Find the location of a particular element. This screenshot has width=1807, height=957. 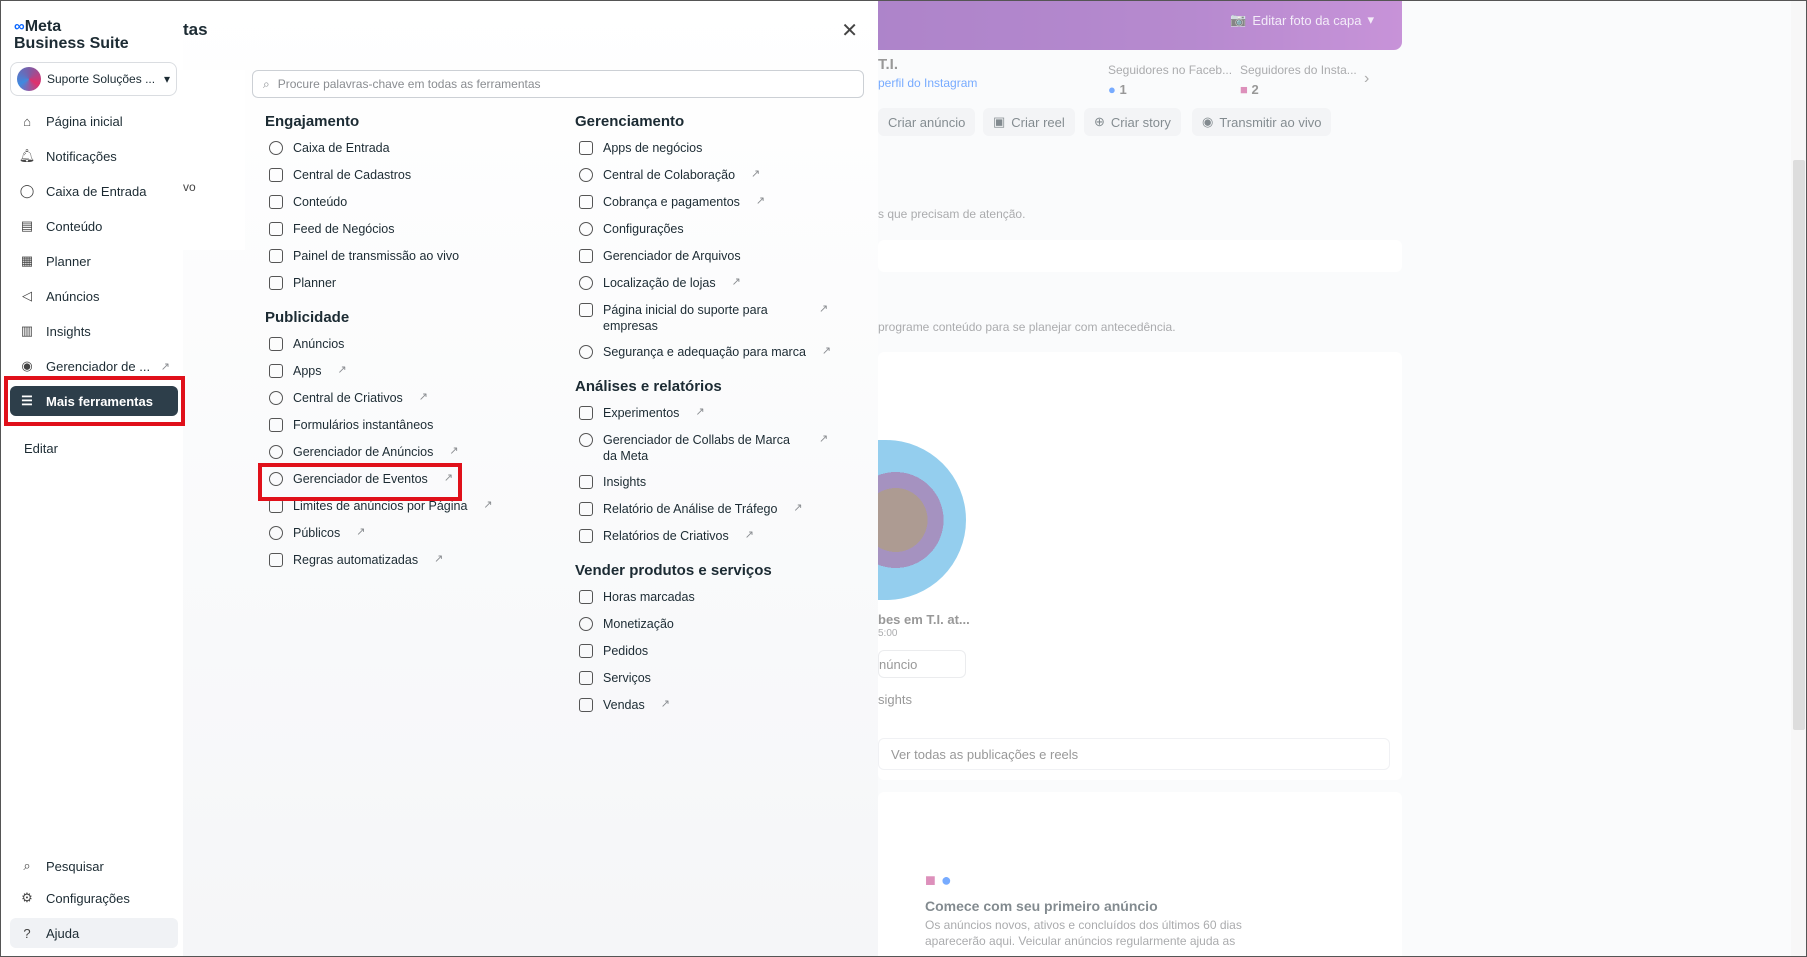

tool-apps-de-negocios: Apps de negócios is located at coordinates (710, 153).